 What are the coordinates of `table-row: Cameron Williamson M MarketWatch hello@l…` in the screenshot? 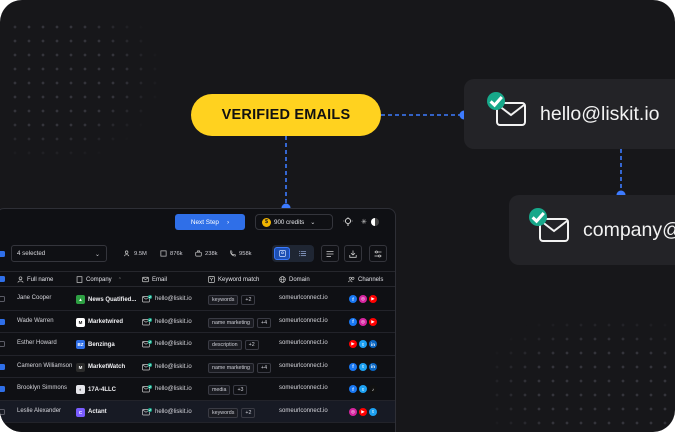 It's located at (197, 367).